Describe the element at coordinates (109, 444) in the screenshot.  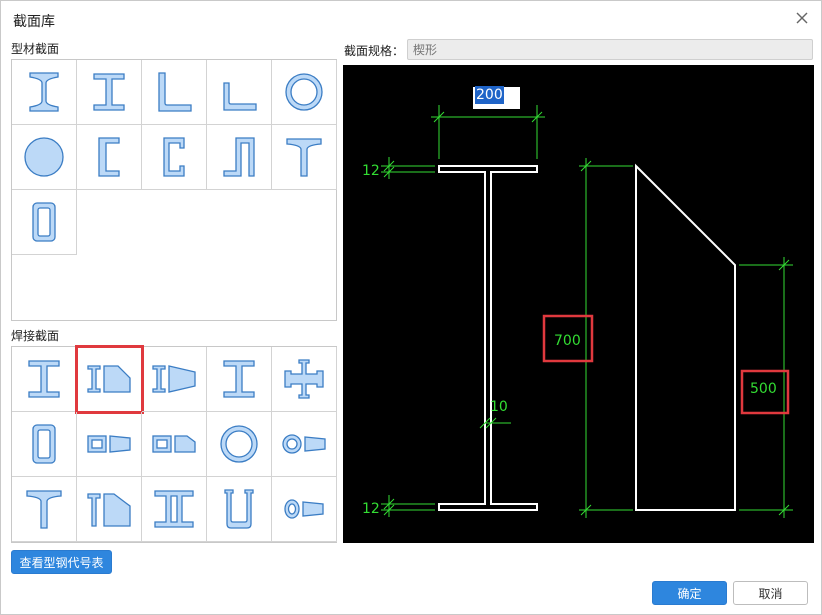
I see `welded-tapered-box-icon` at that location.